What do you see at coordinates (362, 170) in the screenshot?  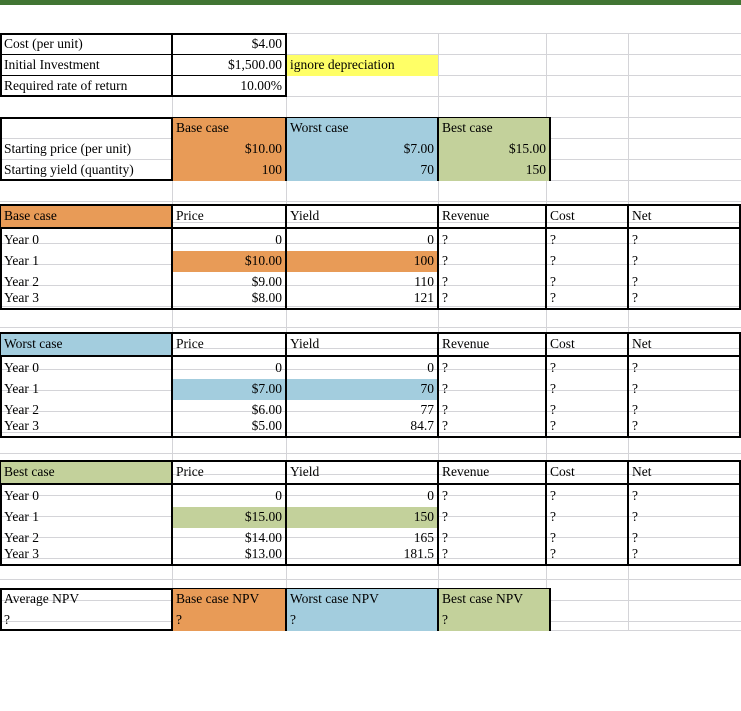 I see `scenario-worst-starting-yield: 70` at bounding box center [362, 170].